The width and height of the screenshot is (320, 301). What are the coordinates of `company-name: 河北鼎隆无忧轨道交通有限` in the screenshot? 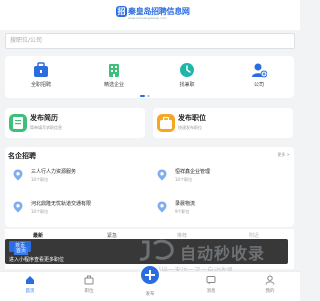 It's located at (61, 204).